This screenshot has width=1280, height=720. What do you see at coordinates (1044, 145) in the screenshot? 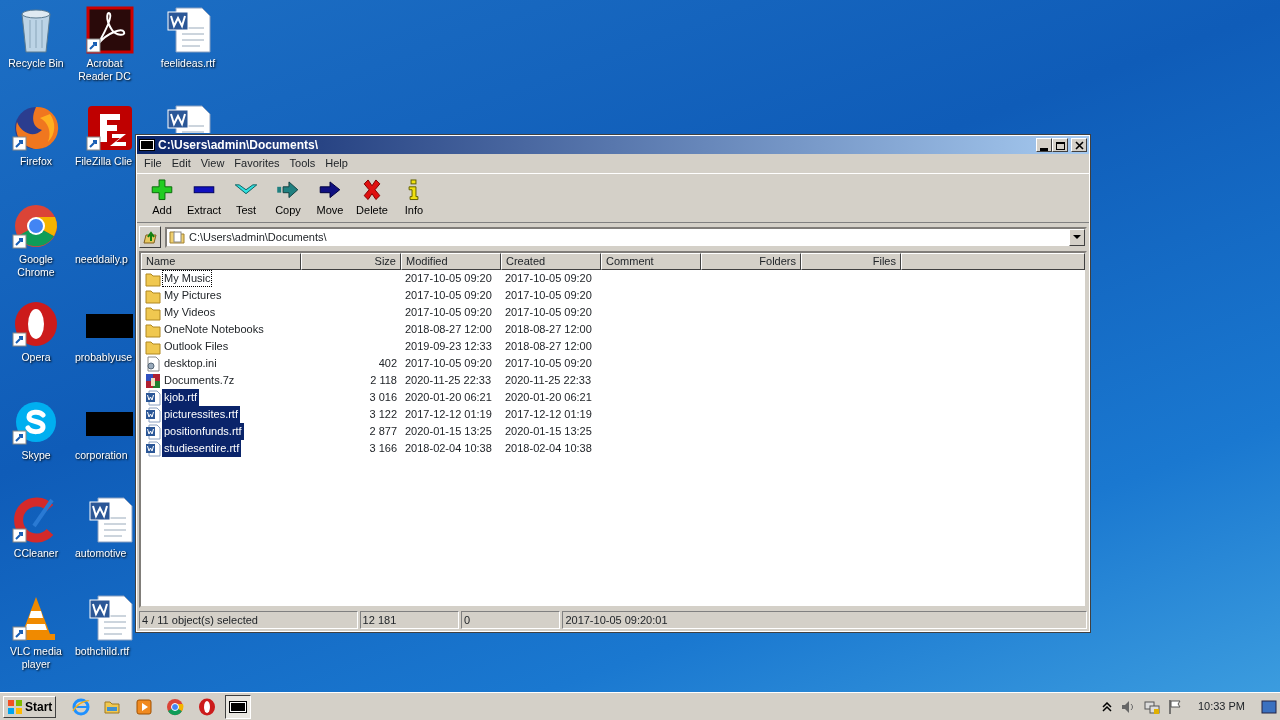
I see `minimize-button` at bounding box center [1044, 145].